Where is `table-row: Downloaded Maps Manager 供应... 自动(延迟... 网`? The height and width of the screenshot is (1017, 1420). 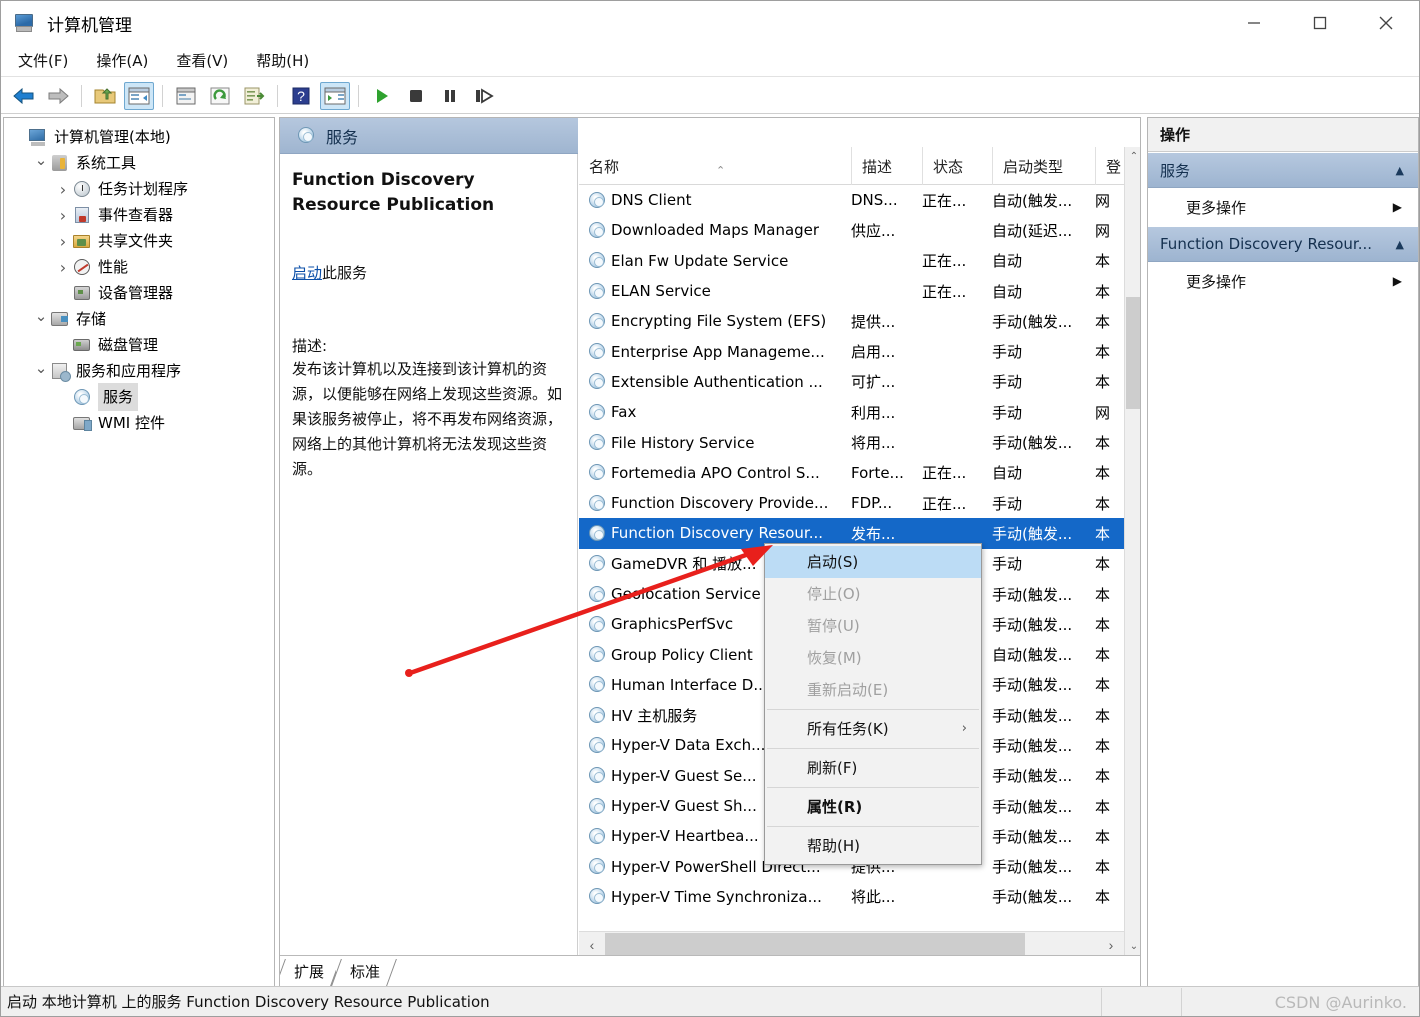 table-row: Downloaded Maps Manager 供应... 自动(延迟... 网 is located at coordinates (851, 230).